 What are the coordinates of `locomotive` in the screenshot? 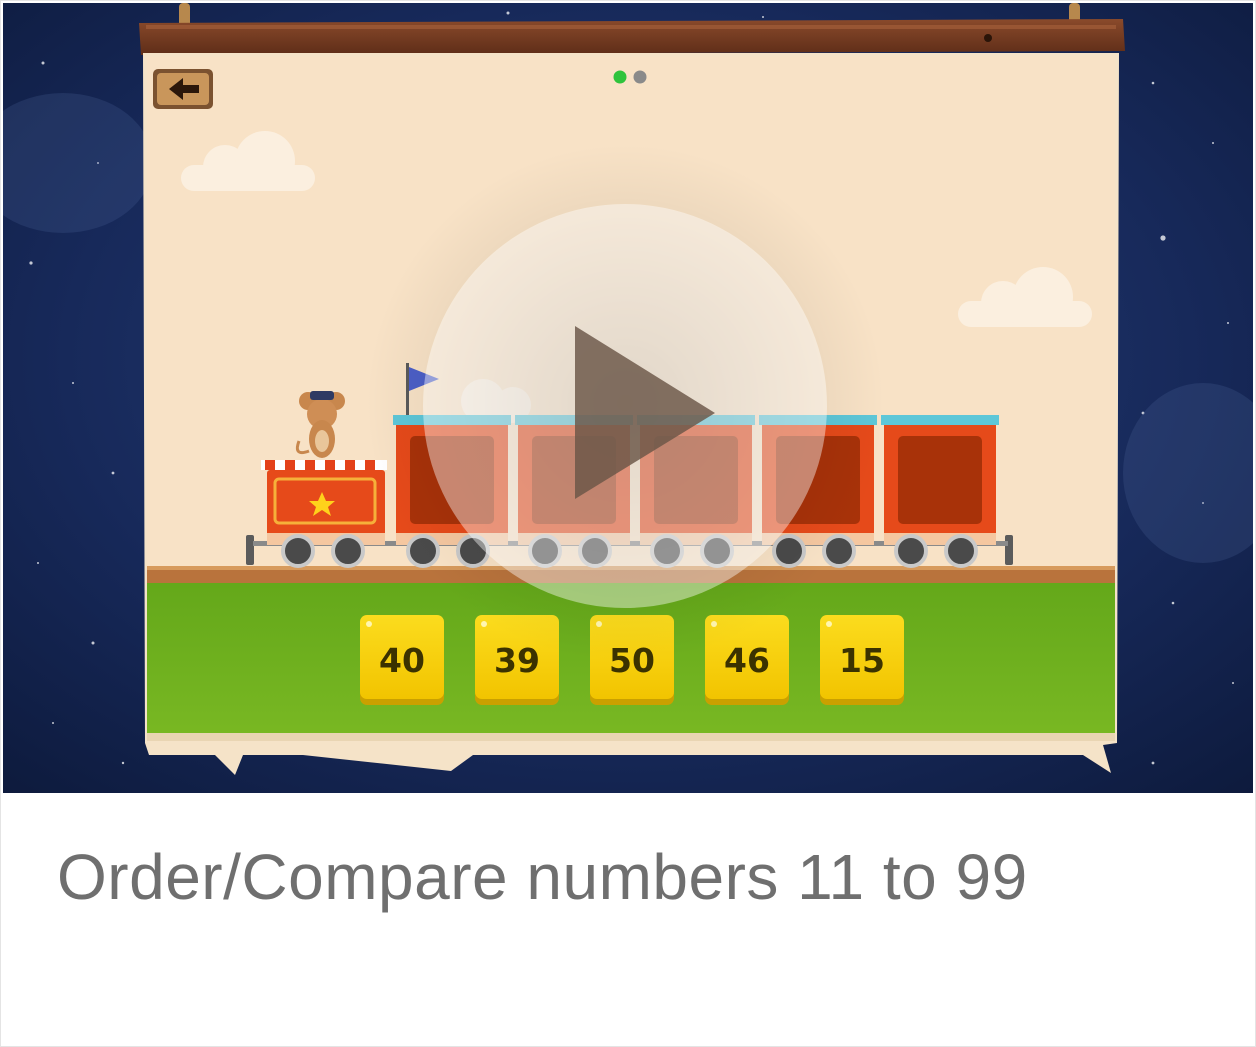 It's located at (324, 502).